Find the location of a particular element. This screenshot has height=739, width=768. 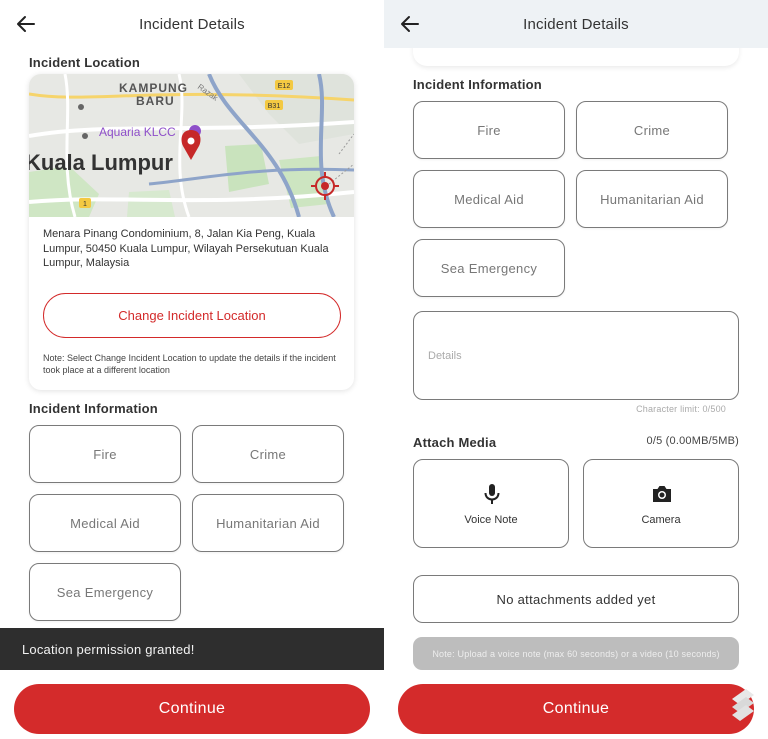

place-baru: BARU is located at coordinates (155, 101).